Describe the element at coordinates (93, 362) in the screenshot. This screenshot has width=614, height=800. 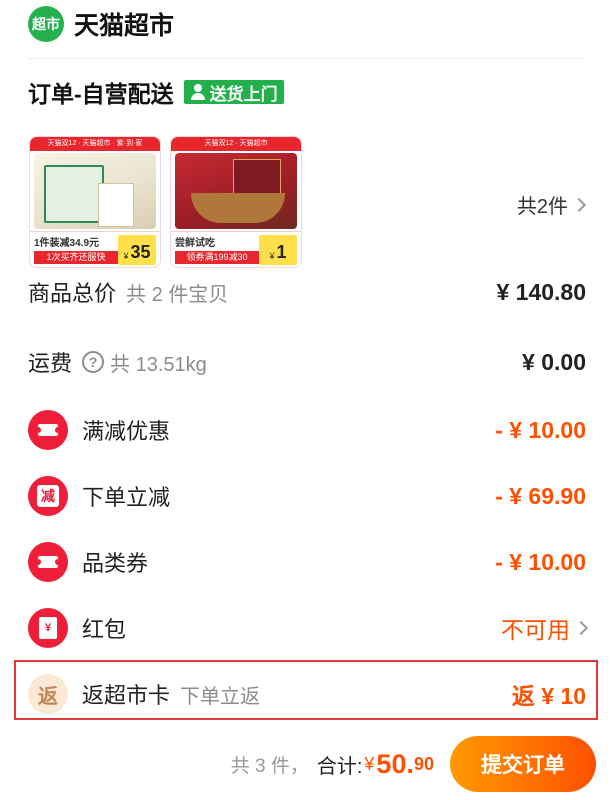
I see `help-icon: ?` at that location.